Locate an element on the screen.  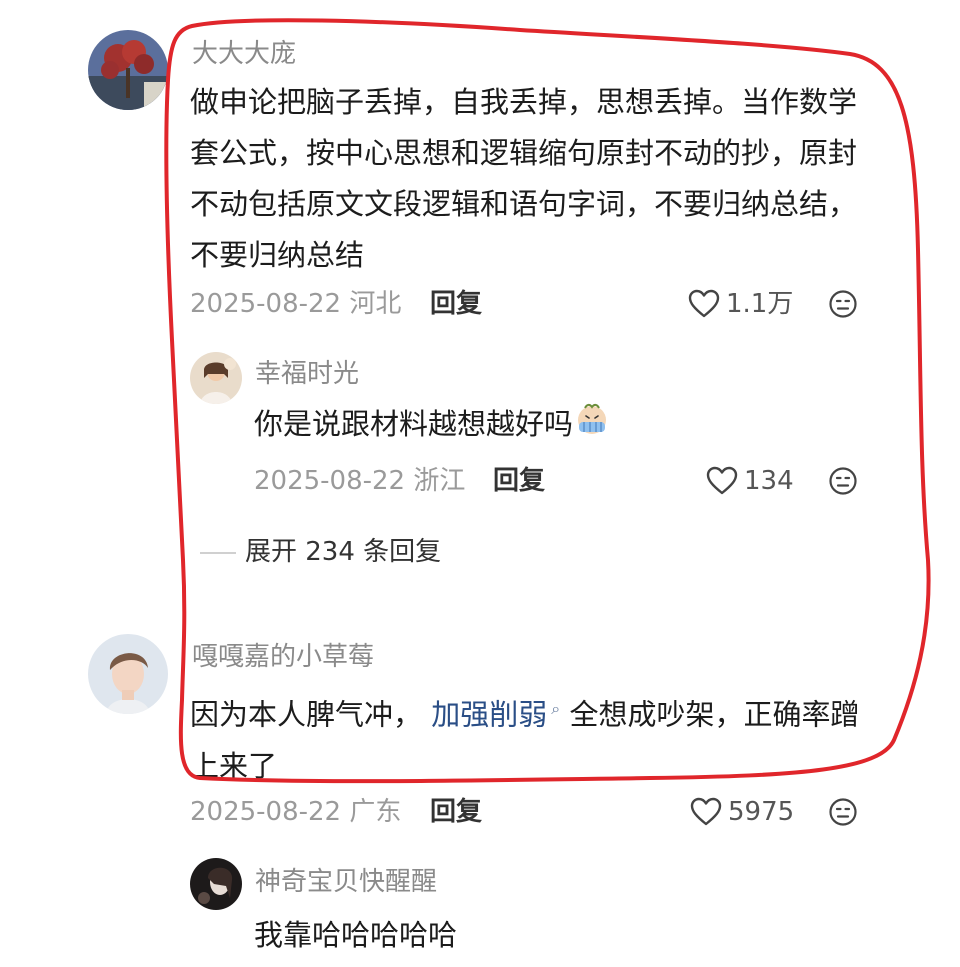
username: 大大大庞 is located at coordinates (244, 54).